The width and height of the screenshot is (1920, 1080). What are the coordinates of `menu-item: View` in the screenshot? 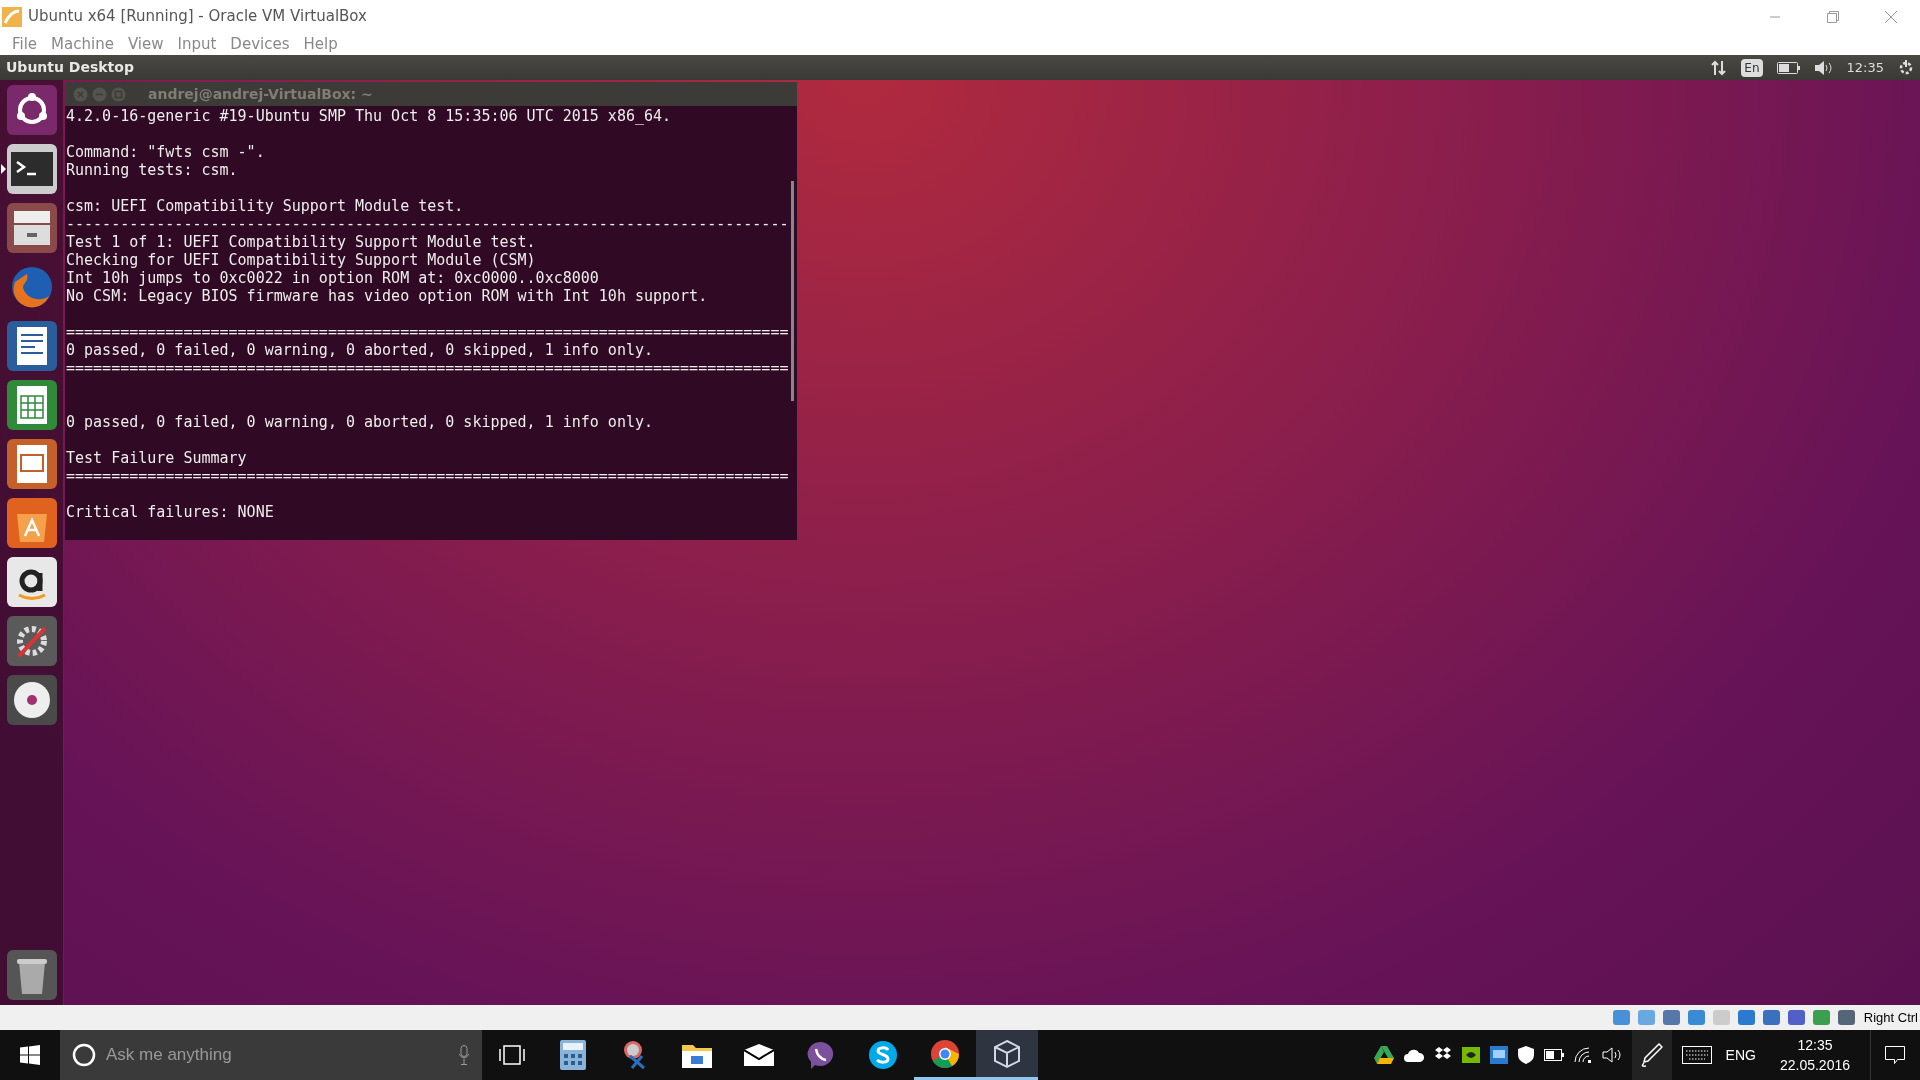 It's located at (145, 44).